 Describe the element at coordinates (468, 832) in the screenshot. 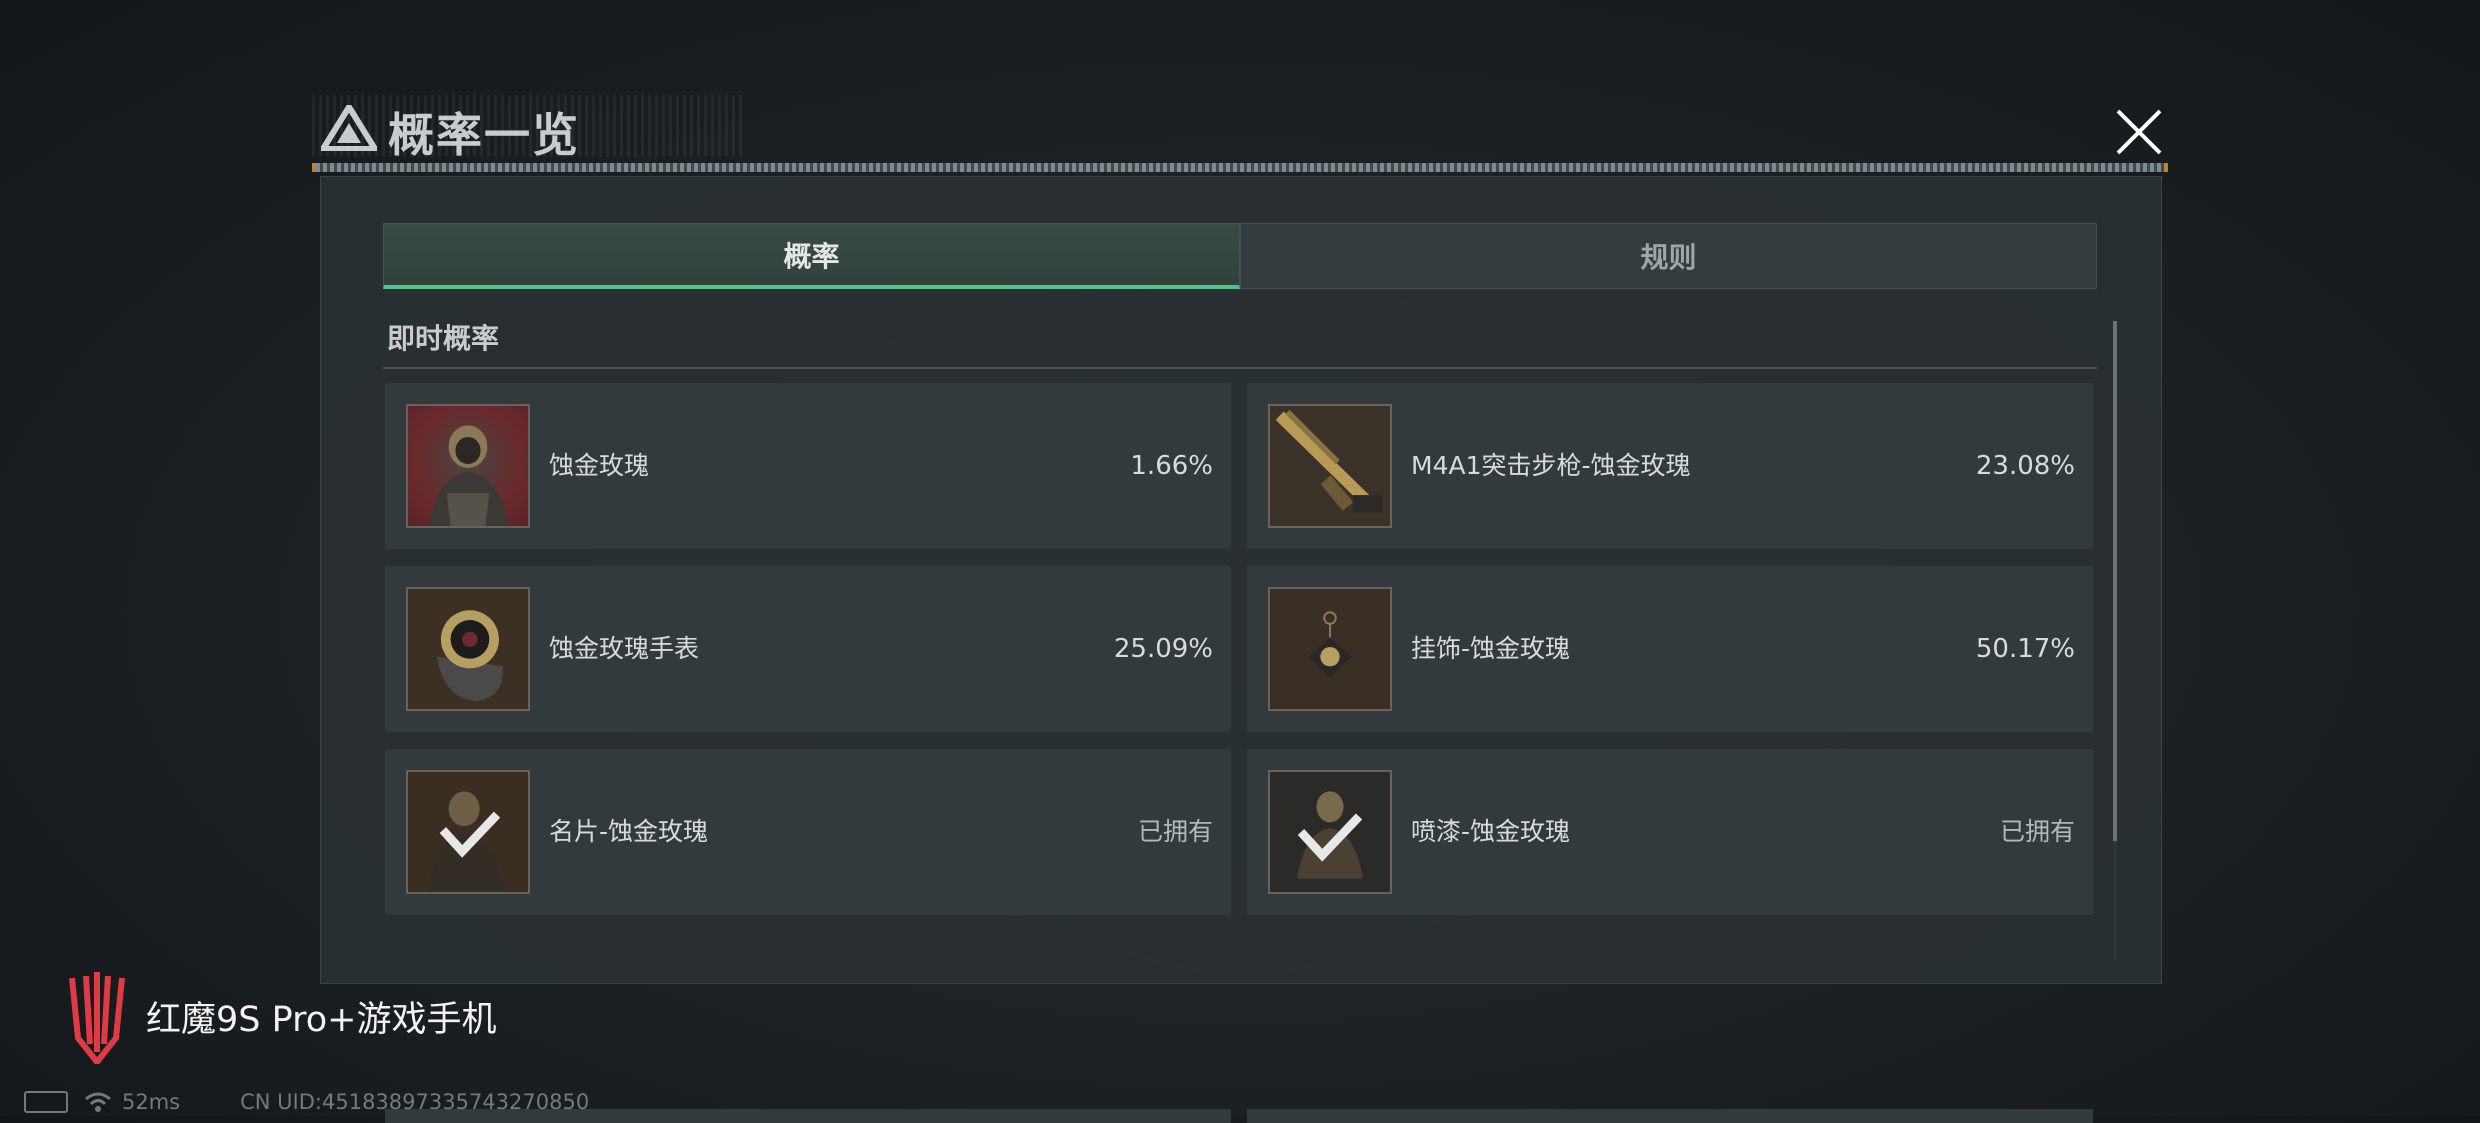

I see `name-card-icon` at that location.